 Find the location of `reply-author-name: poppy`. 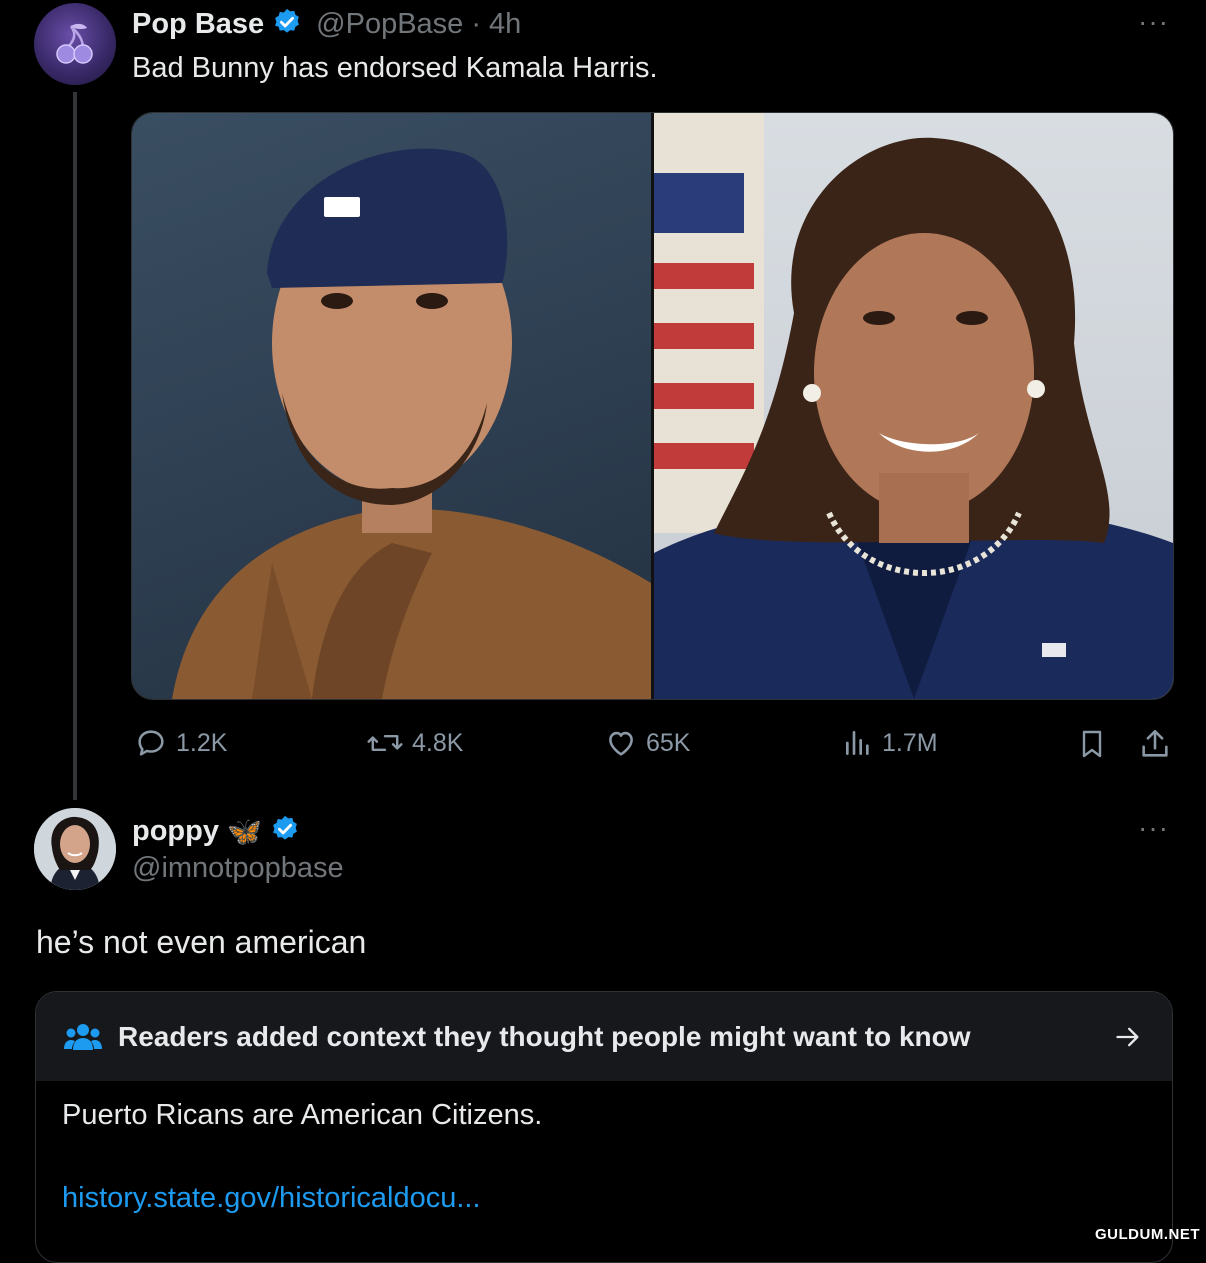

reply-author-name: poppy is located at coordinates (175, 831).